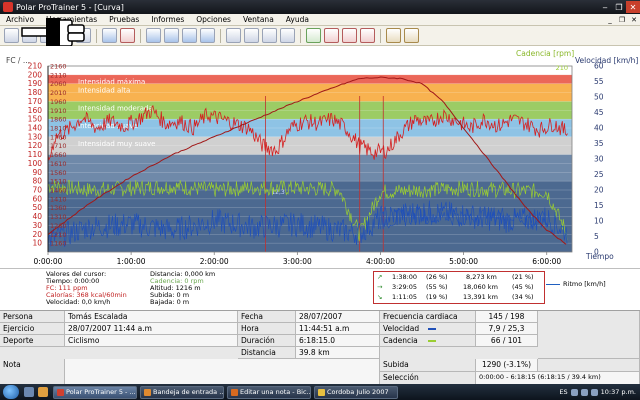 This screenshot has width=640, height=400. I want to click on bar-report-icon, so click(393, 35).